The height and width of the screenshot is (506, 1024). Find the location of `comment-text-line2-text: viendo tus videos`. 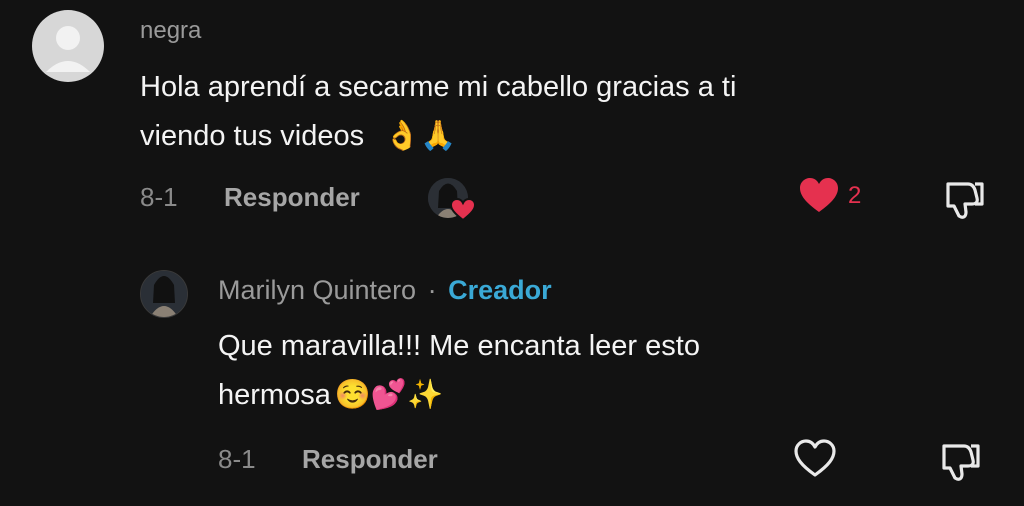

comment-text-line2-text: viendo tus videos is located at coordinates (252, 136).